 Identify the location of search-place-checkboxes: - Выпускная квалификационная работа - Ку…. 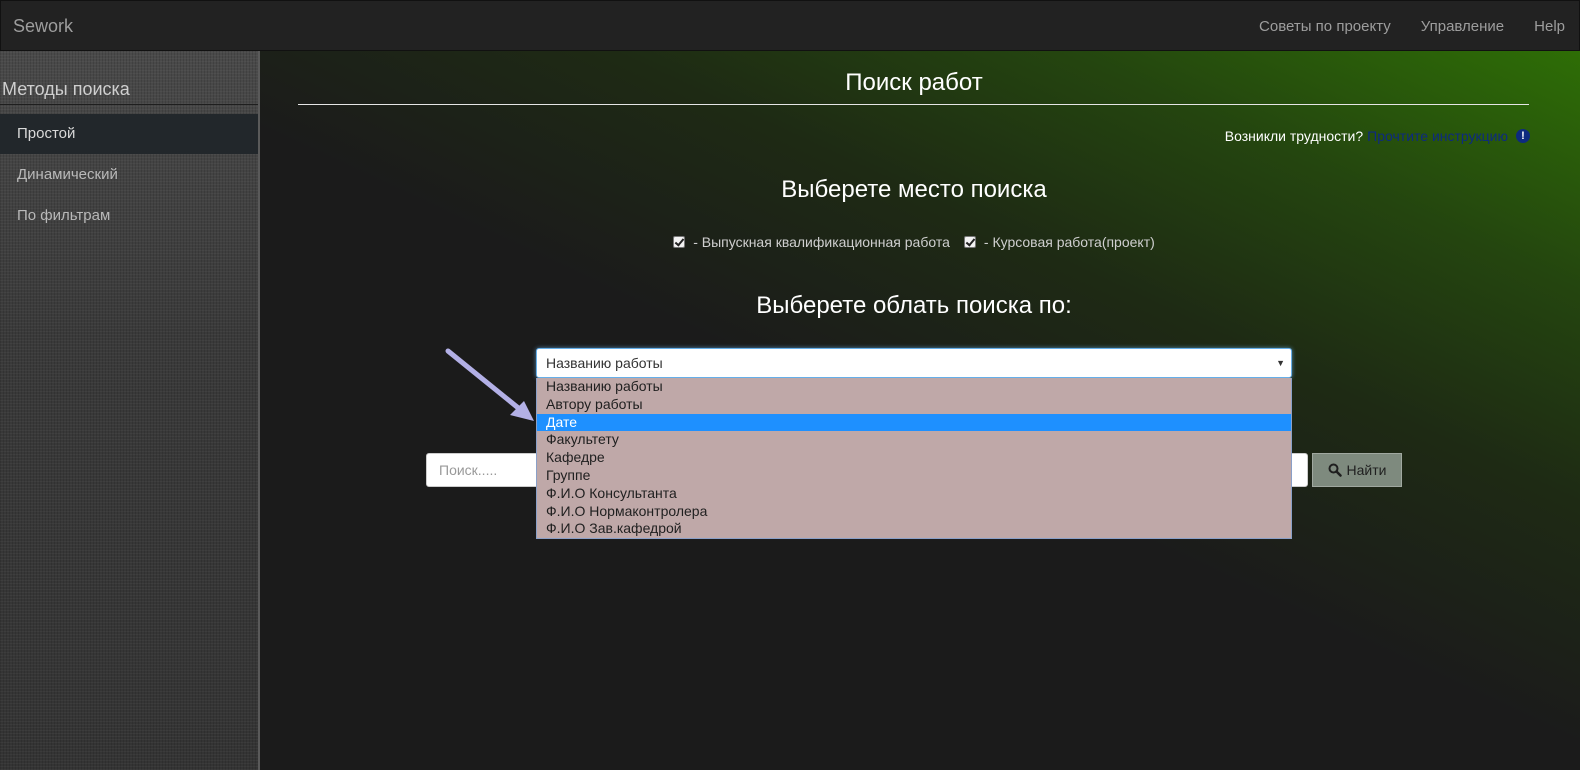
(914, 242).